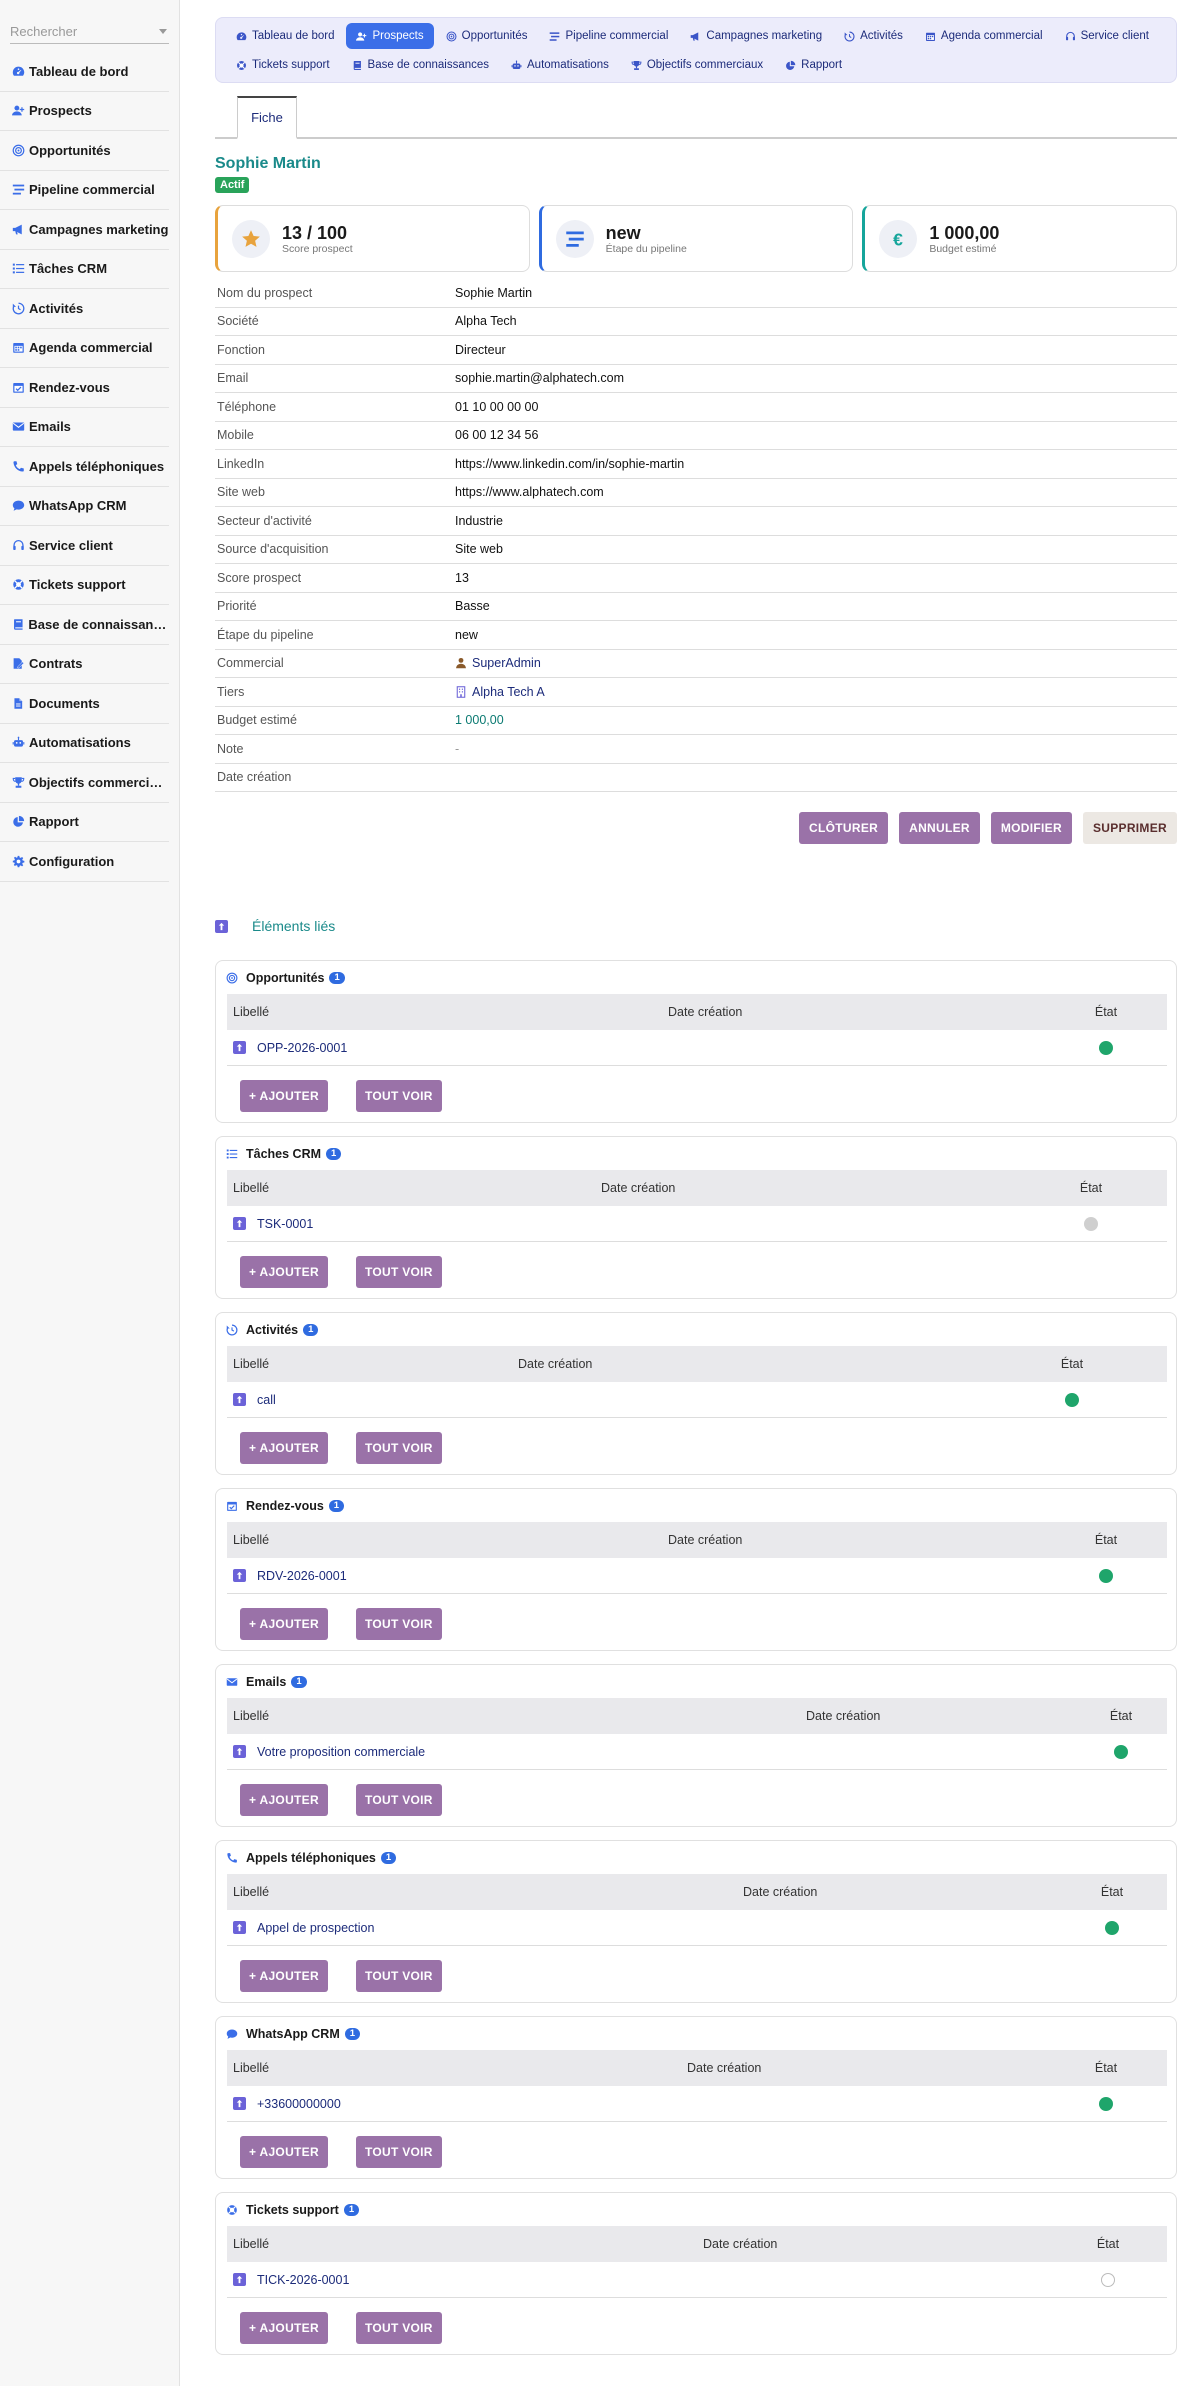 The image size is (1200, 2386). I want to click on row-link: TICK-2026-0001, so click(303, 2280).